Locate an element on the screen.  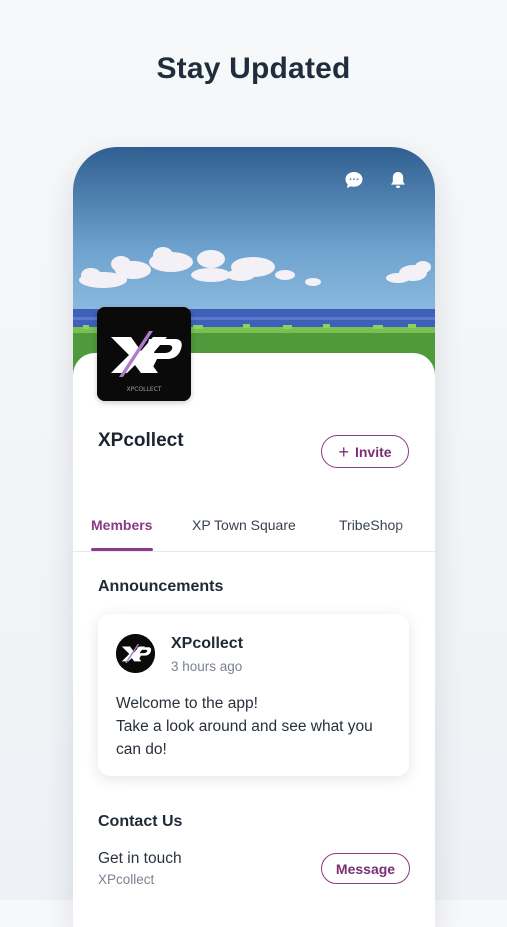
invite-button: + Invite is located at coordinates (365, 451).